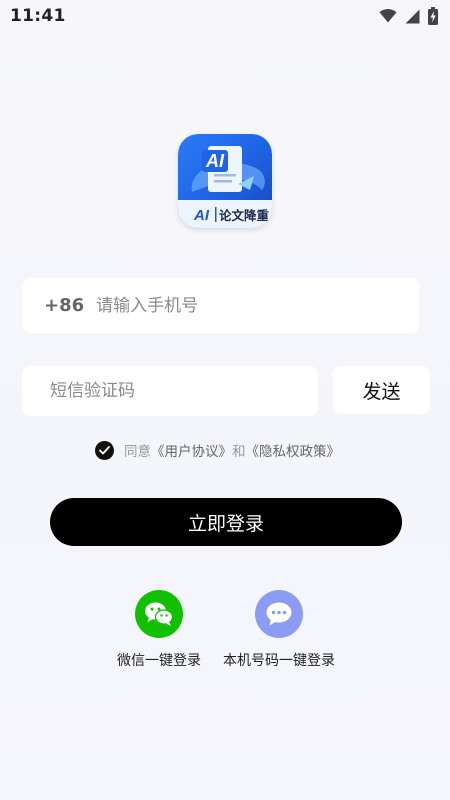 The width and height of the screenshot is (450, 800). I want to click on phone-field: +86, so click(220, 305).